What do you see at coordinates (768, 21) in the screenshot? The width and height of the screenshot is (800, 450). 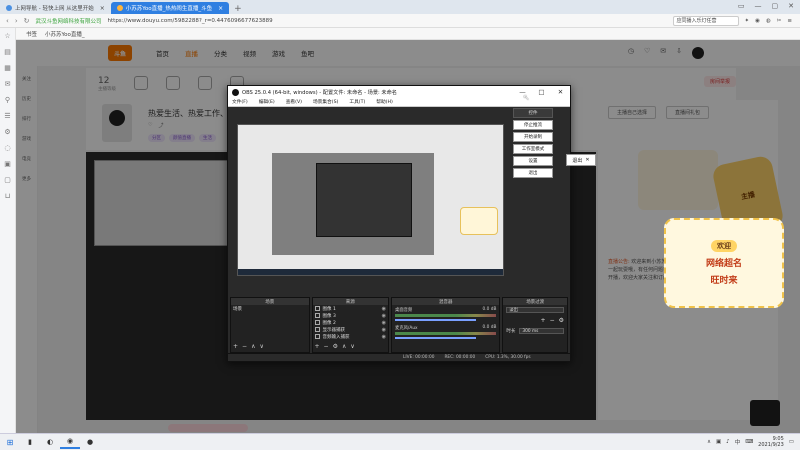 I see `translate-icon: ◍` at bounding box center [768, 21].